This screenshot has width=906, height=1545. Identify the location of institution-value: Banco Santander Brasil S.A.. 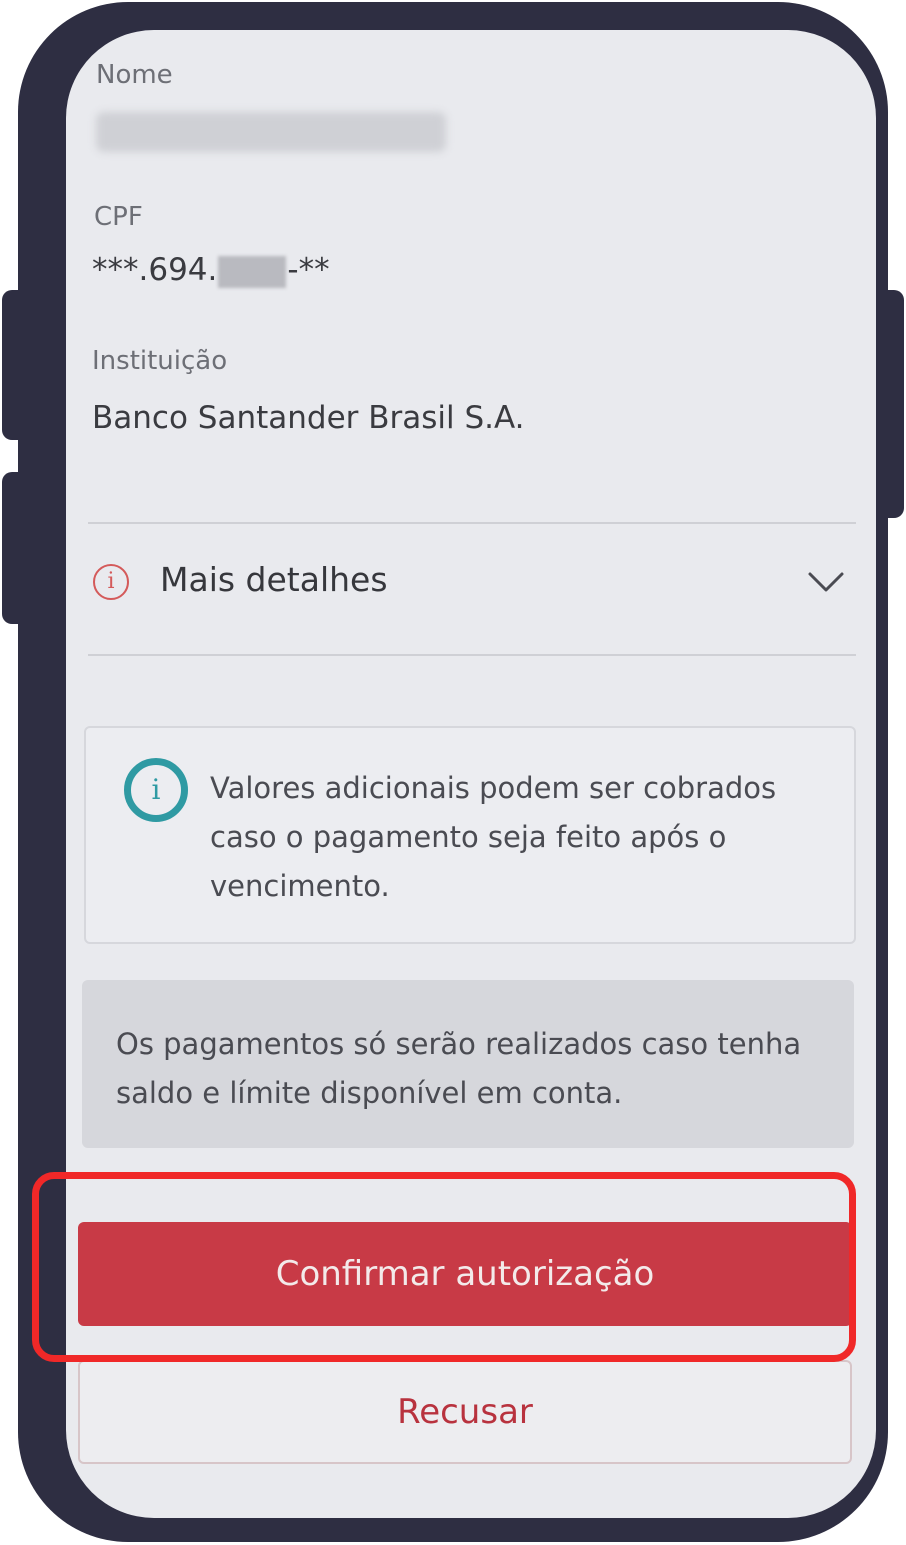
(308, 418).